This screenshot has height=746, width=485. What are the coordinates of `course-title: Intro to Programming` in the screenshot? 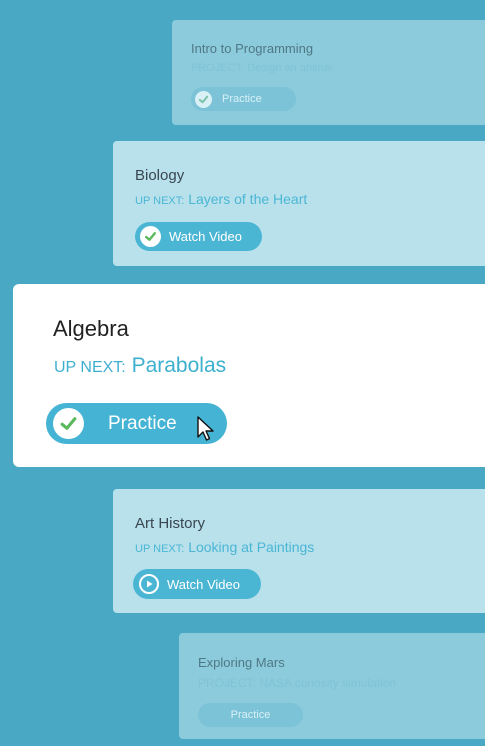 It's located at (252, 48).